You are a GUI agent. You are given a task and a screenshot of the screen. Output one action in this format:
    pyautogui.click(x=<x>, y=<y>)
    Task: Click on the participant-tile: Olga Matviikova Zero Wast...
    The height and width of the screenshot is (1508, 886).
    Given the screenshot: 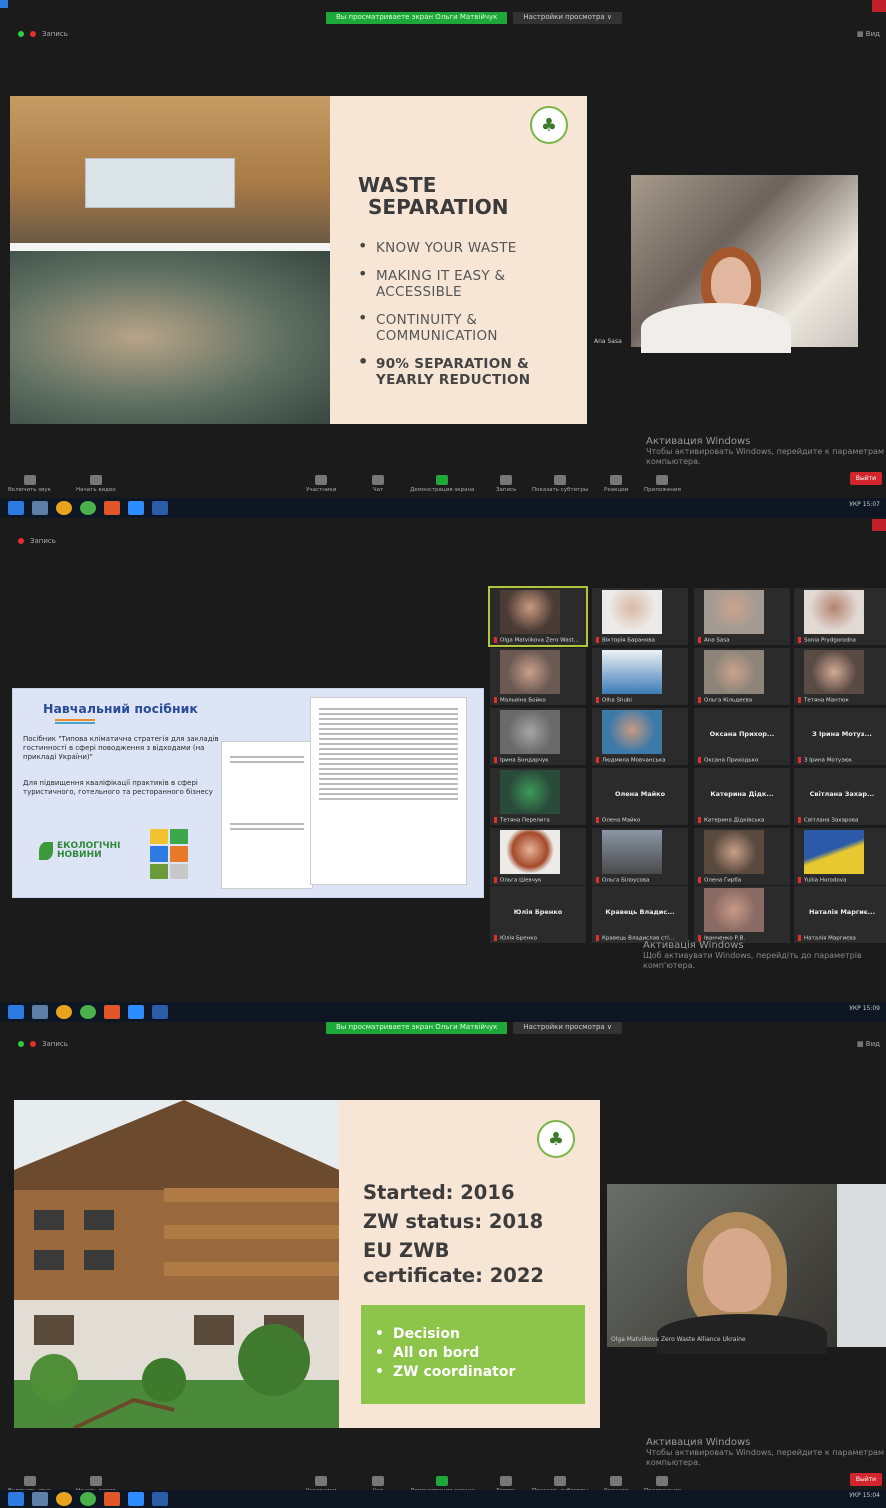 What is the action you would take?
    pyautogui.click(x=538, y=616)
    